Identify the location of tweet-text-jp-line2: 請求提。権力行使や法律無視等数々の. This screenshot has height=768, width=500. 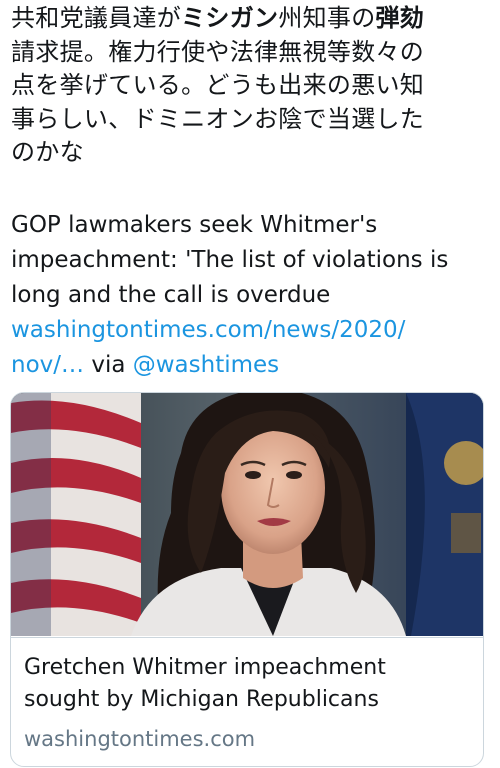
(218, 51).